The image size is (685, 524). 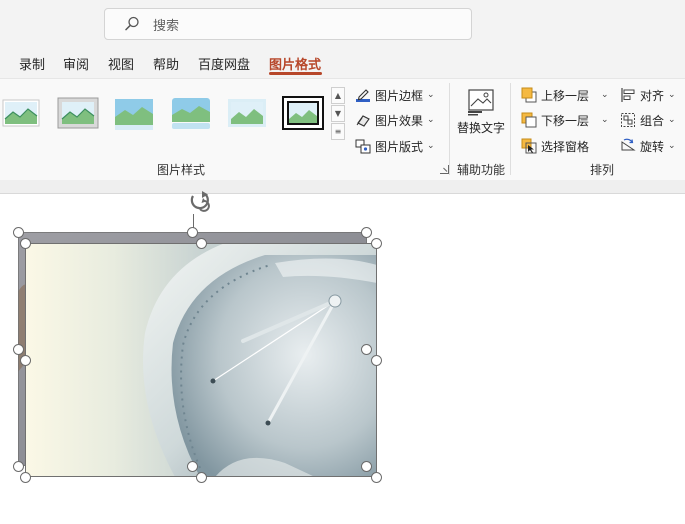 I want to click on ribbon-tabs: 录制 审阅 视图 帮助 百度网盘 图片格式, so click(x=342, y=64).